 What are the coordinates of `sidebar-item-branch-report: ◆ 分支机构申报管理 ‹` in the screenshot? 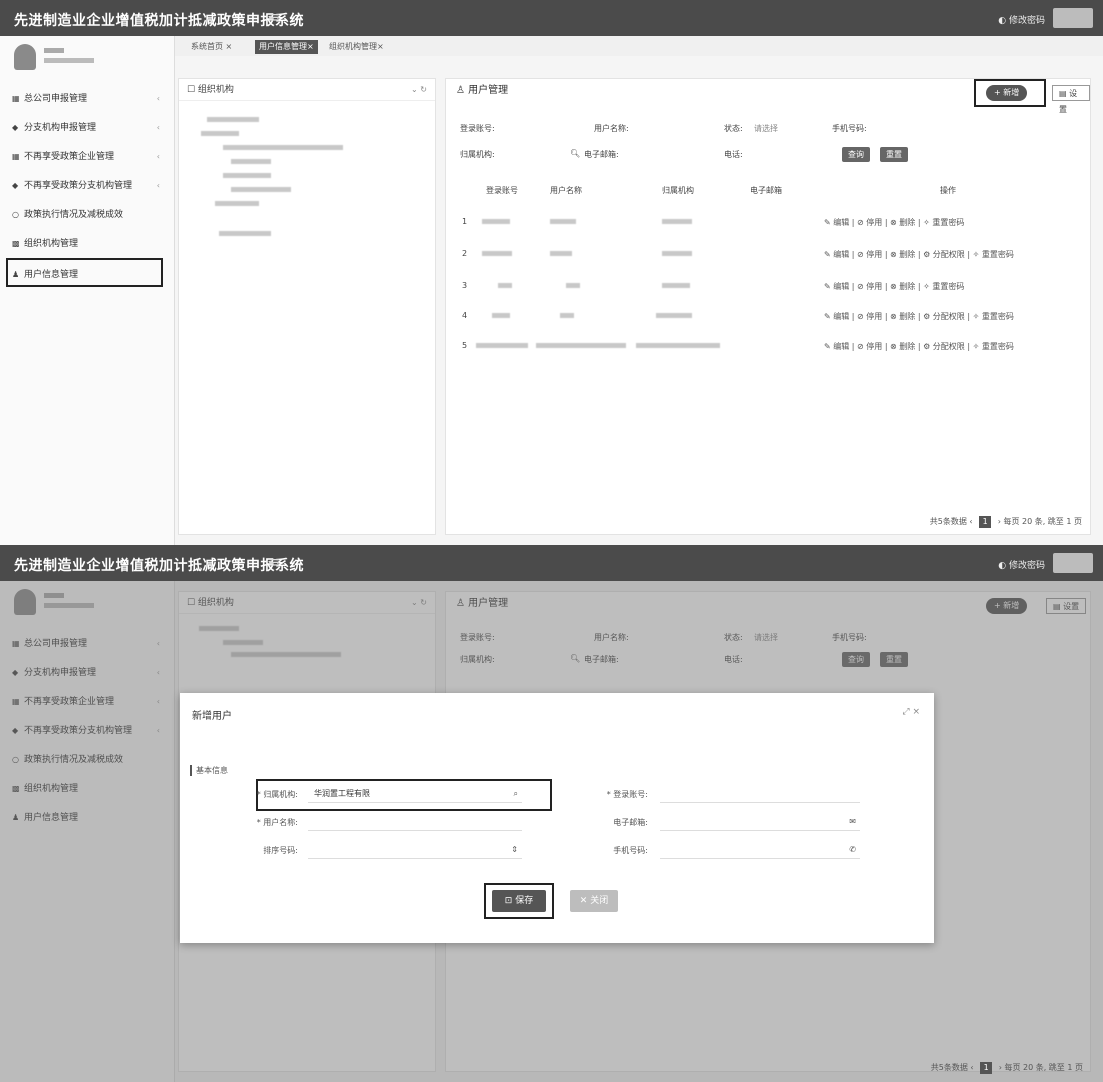 It's located at (87, 127).